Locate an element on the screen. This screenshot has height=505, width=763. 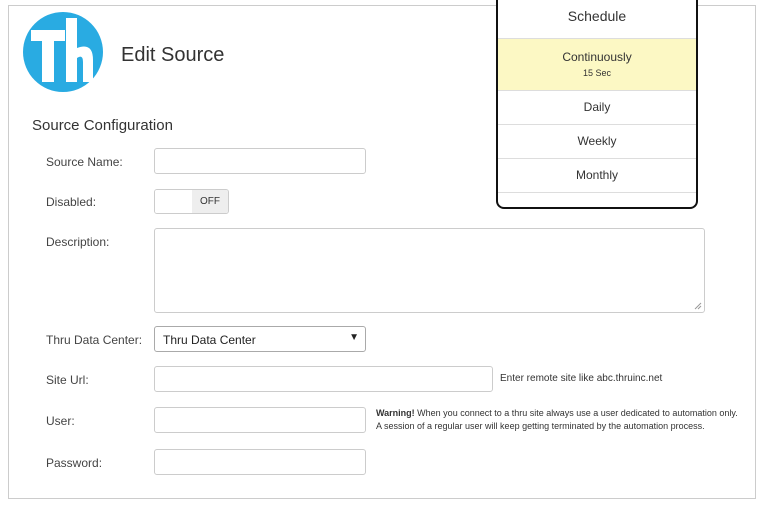
disabled-toggle: OFF is located at coordinates (191, 201).